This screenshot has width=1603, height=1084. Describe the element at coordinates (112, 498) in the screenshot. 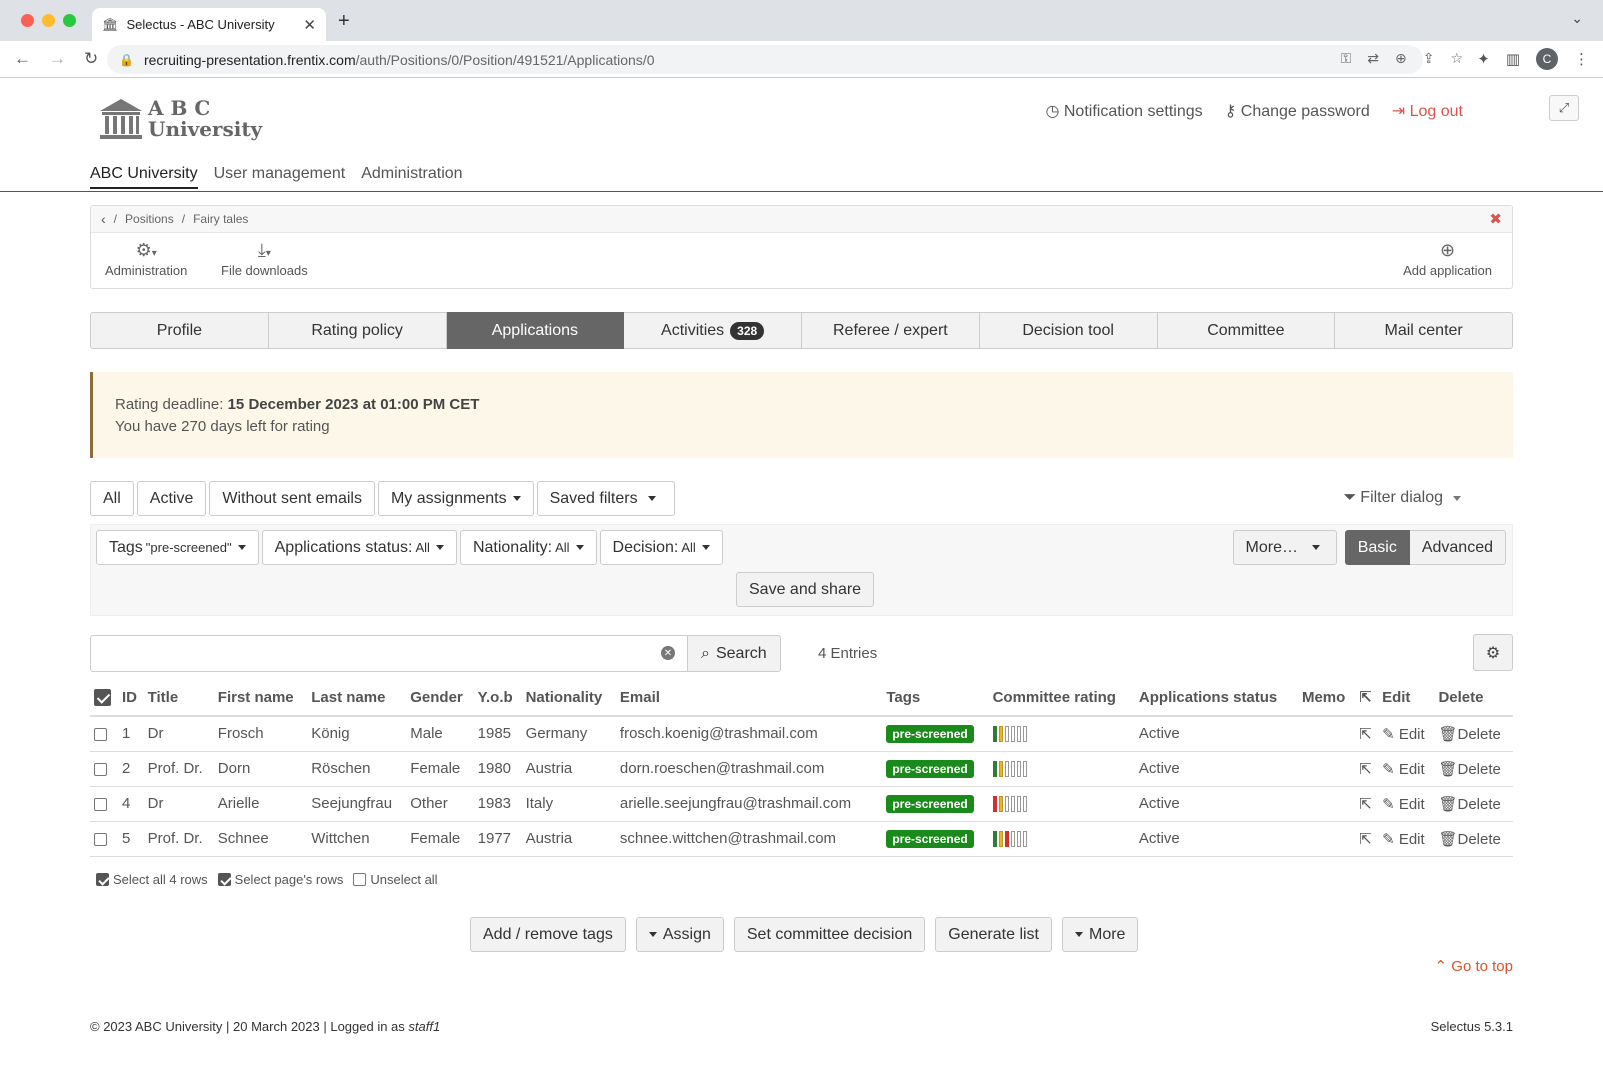

I see `filter-all-button: All` at that location.